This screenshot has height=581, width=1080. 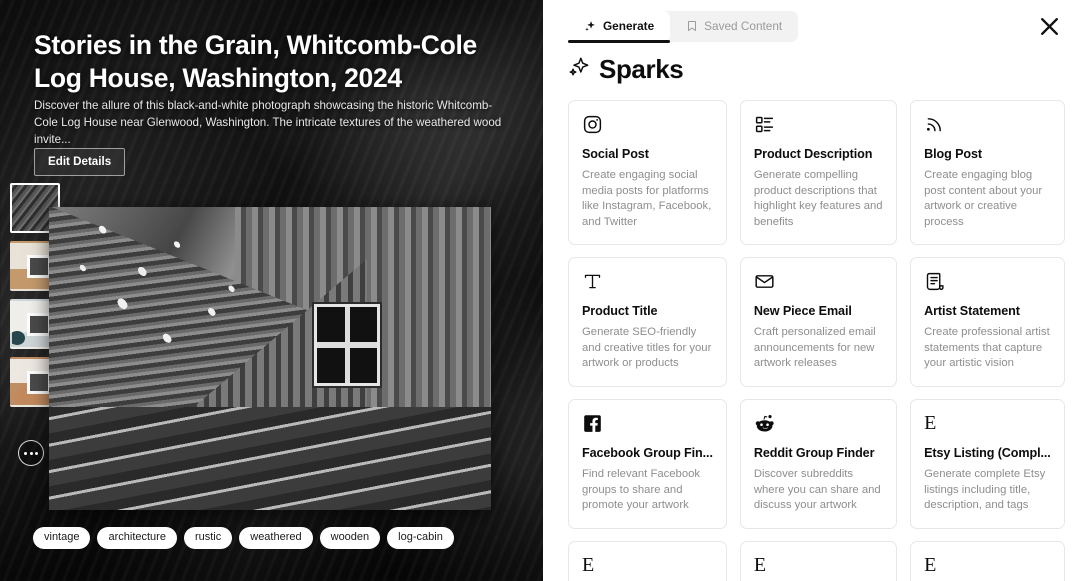 I want to click on photo-window, so click(x=347, y=344).